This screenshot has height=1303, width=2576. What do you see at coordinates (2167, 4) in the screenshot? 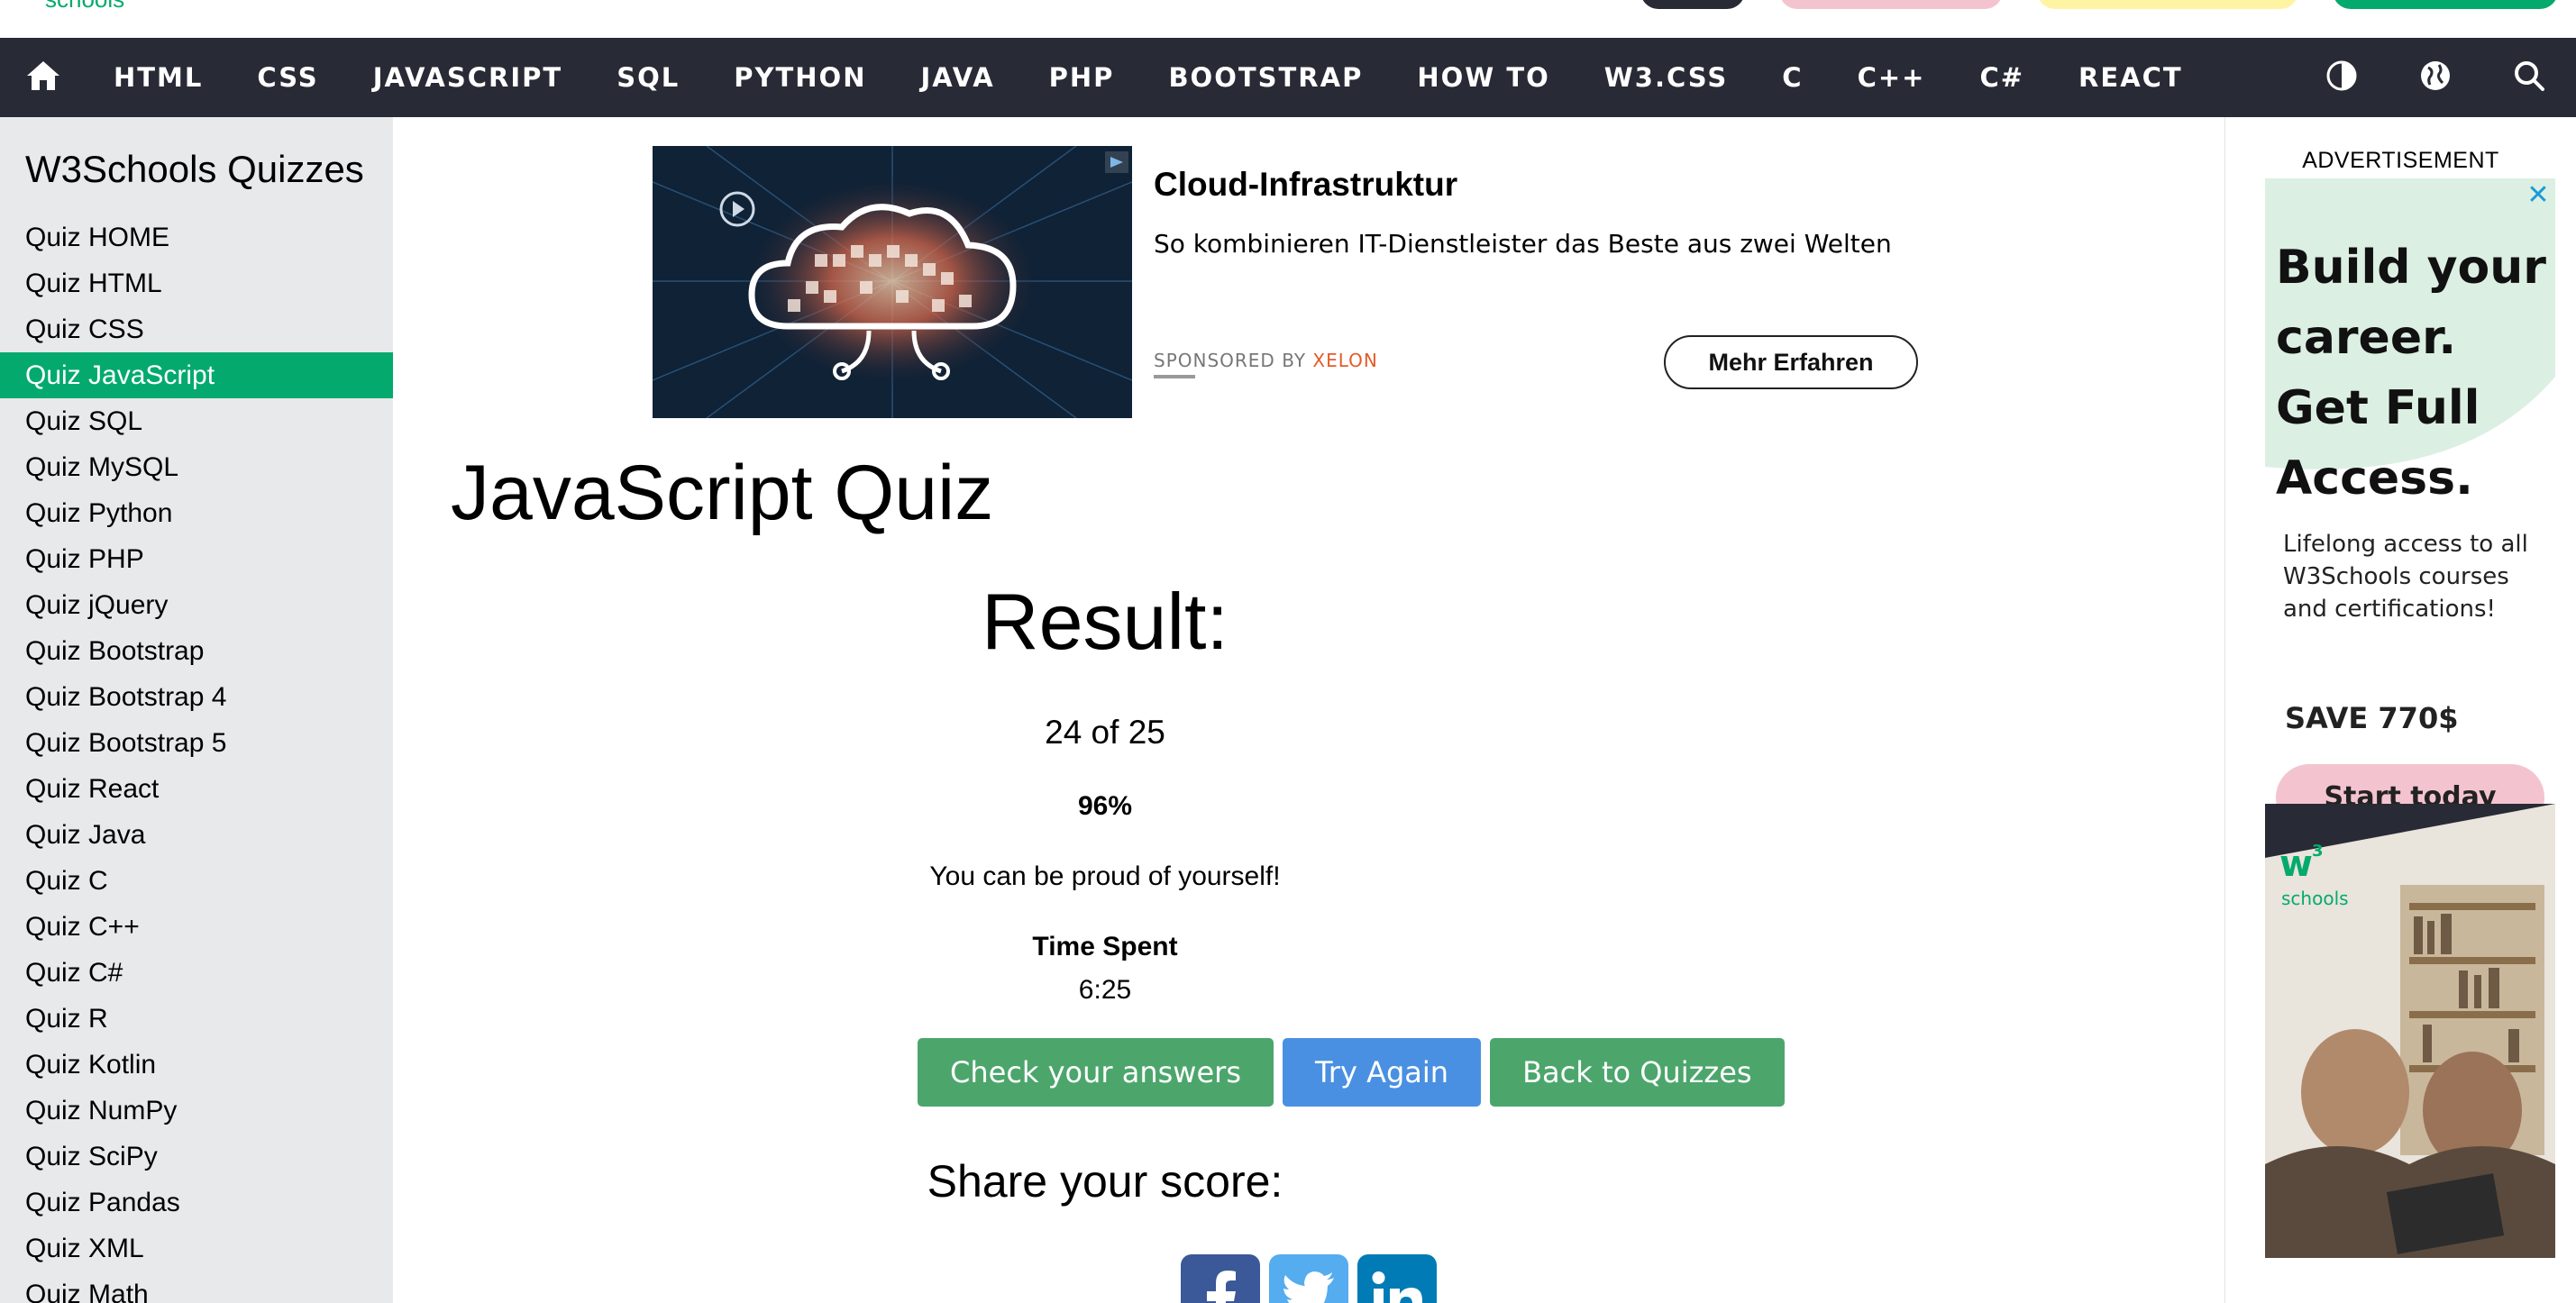
I see `header-pill-yellow` at bounding box center [2167, 4].